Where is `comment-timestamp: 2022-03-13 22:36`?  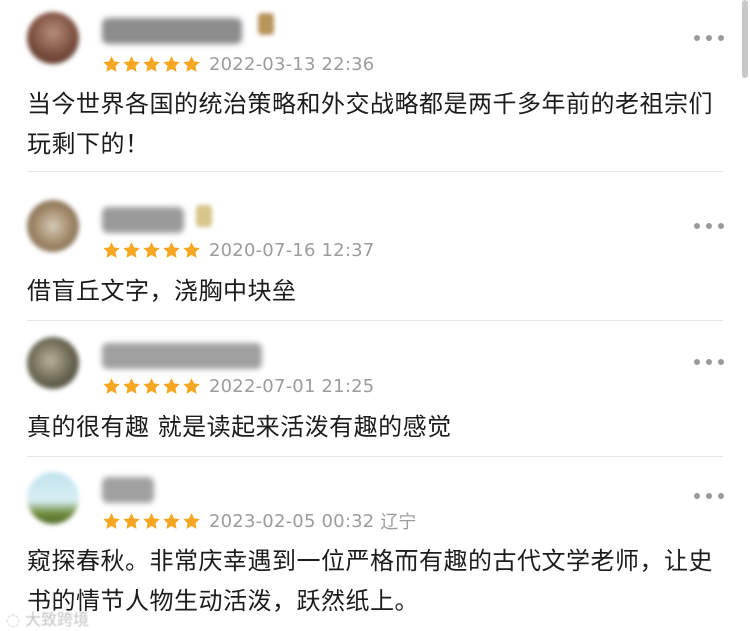 comment-timestamp: 2022-03-13 22:36 is located at coordinates (292, 64).